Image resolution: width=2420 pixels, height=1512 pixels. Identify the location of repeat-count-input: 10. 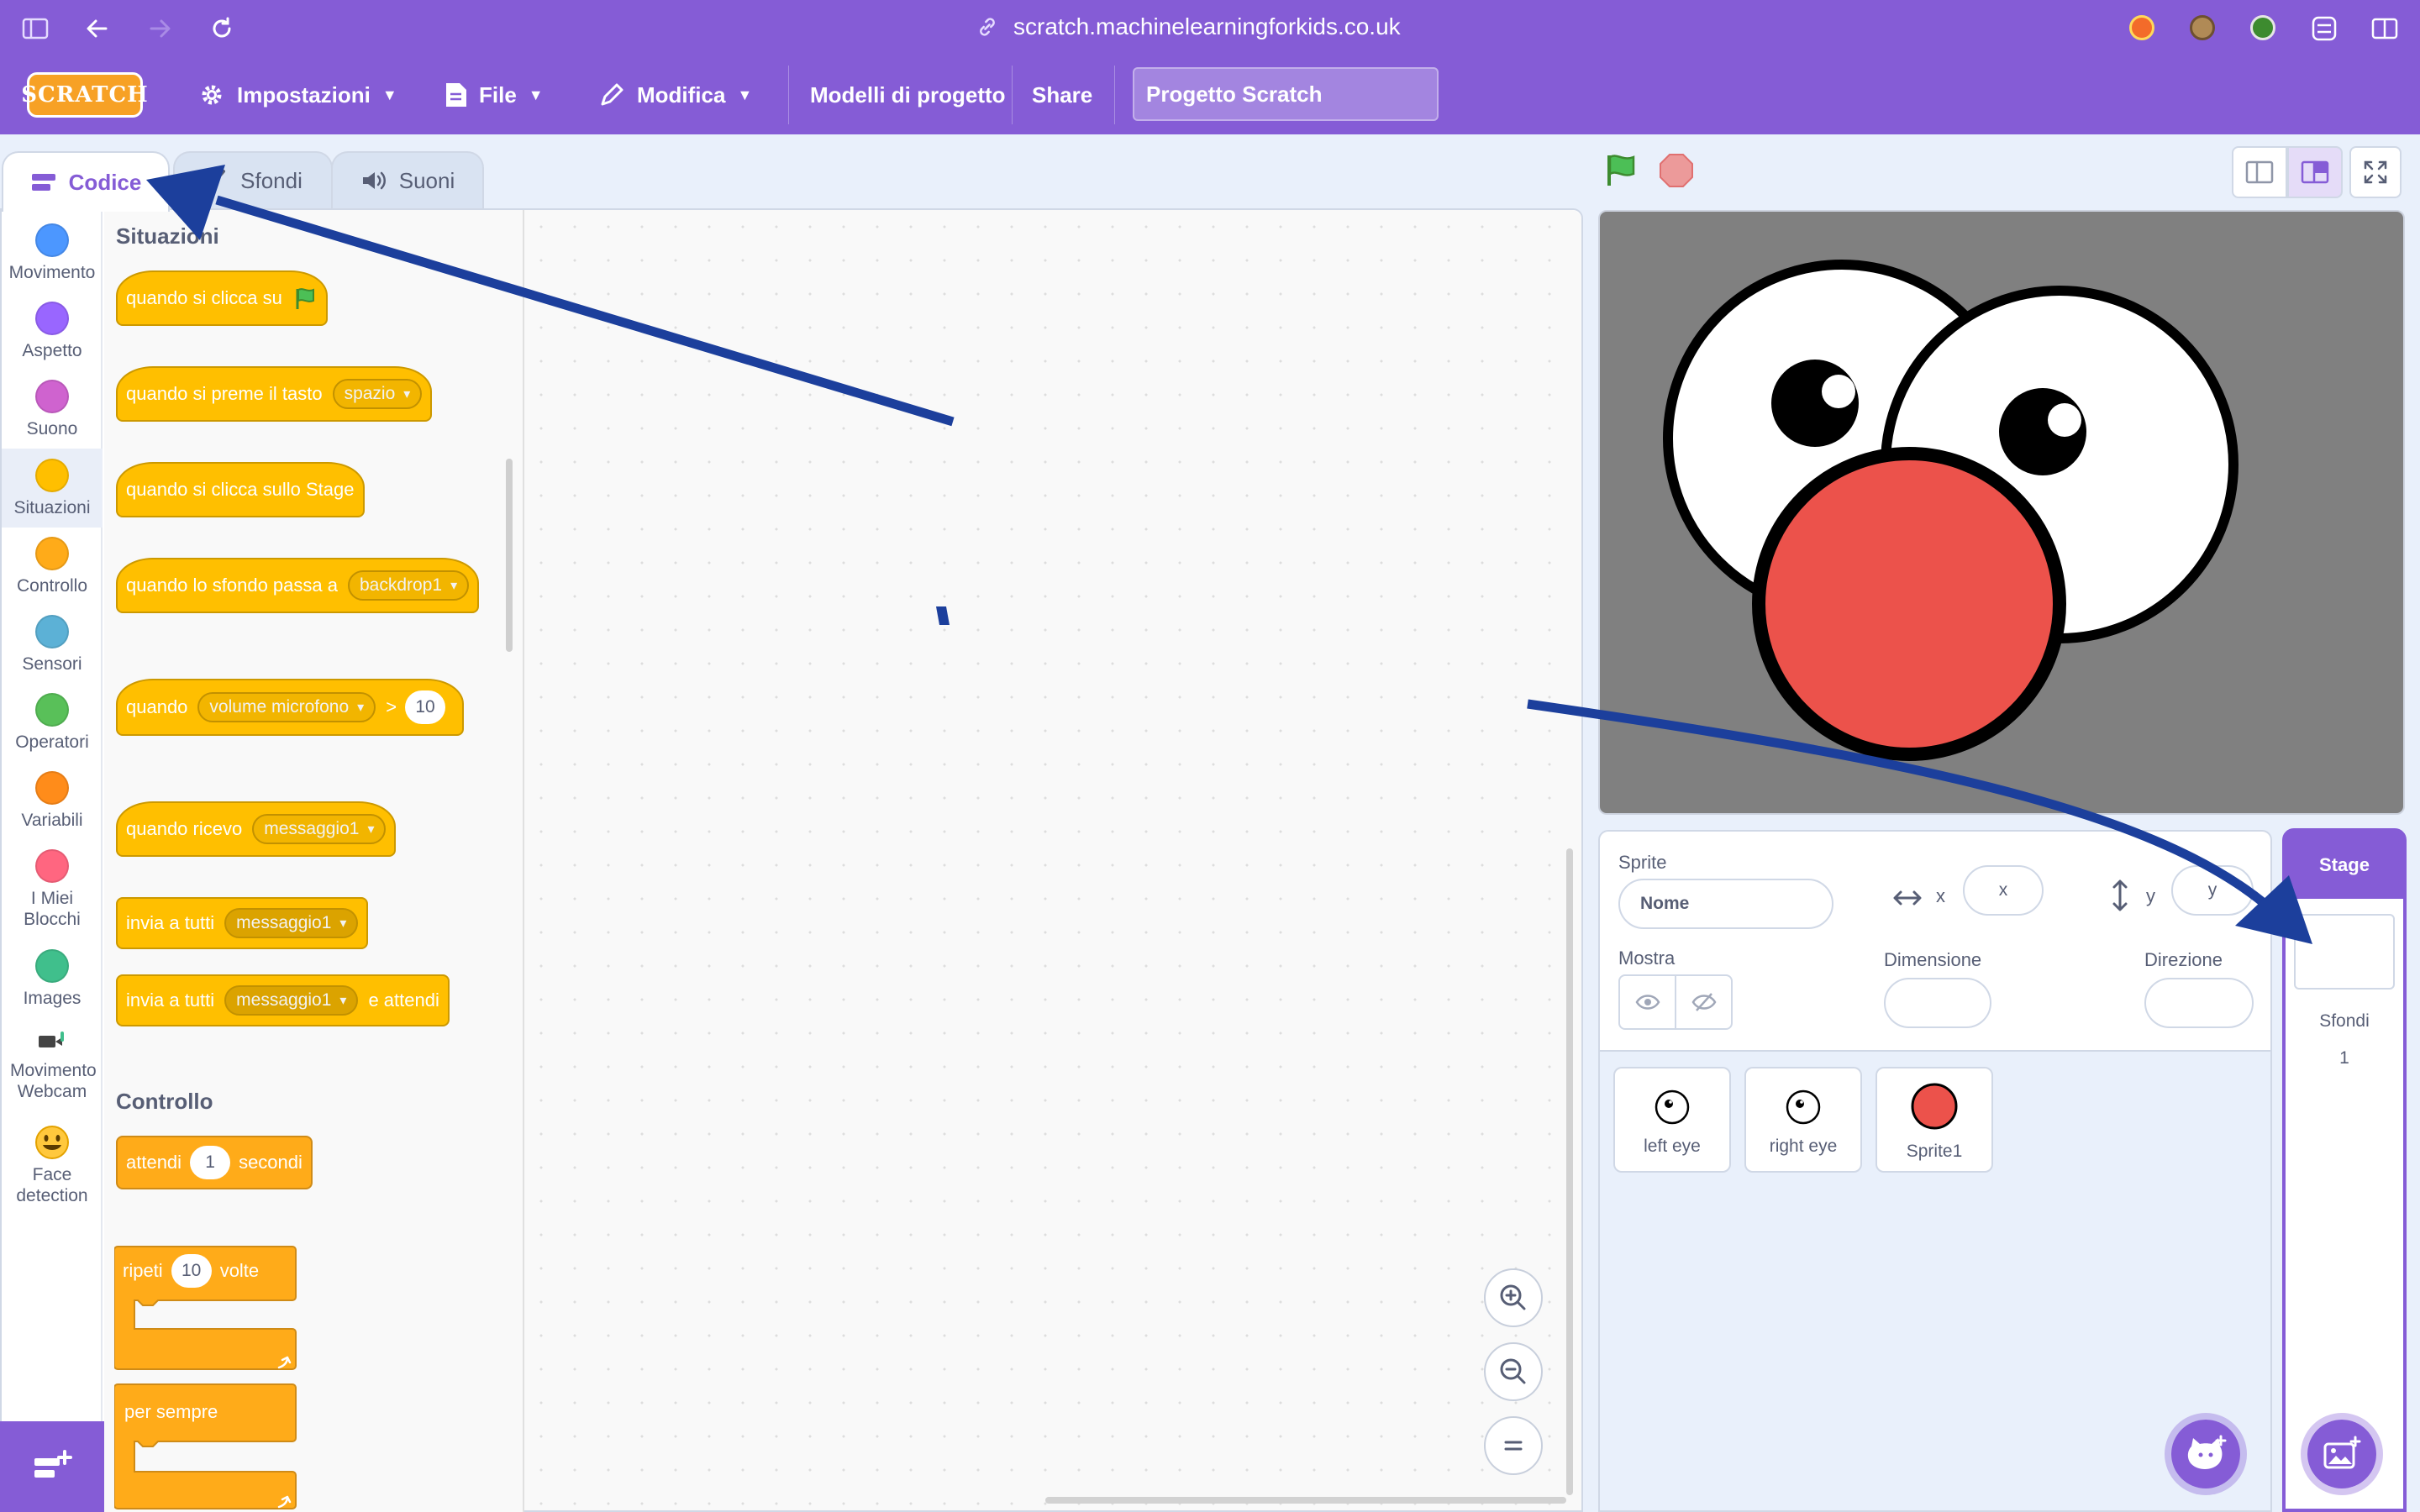
(191, 1271).